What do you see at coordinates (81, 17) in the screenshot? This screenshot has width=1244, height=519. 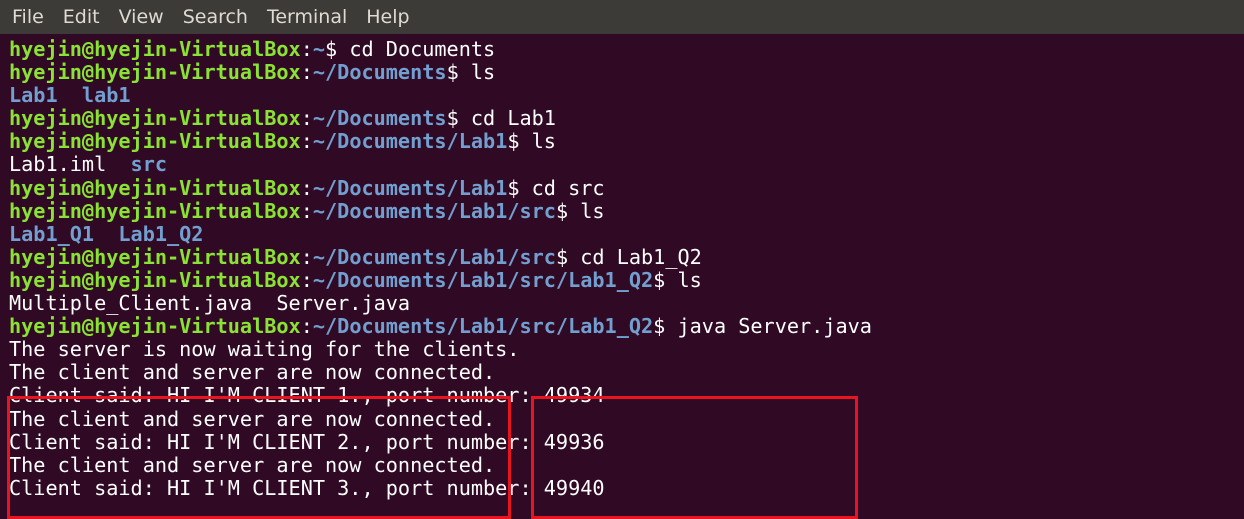 I see `menu-edit: Edit` at bounding box center [81, 17].